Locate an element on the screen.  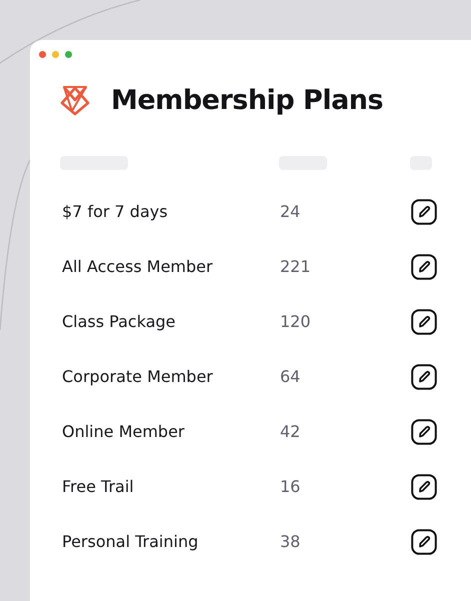
plan-name: Class Package is located at coordinates (119, 321).